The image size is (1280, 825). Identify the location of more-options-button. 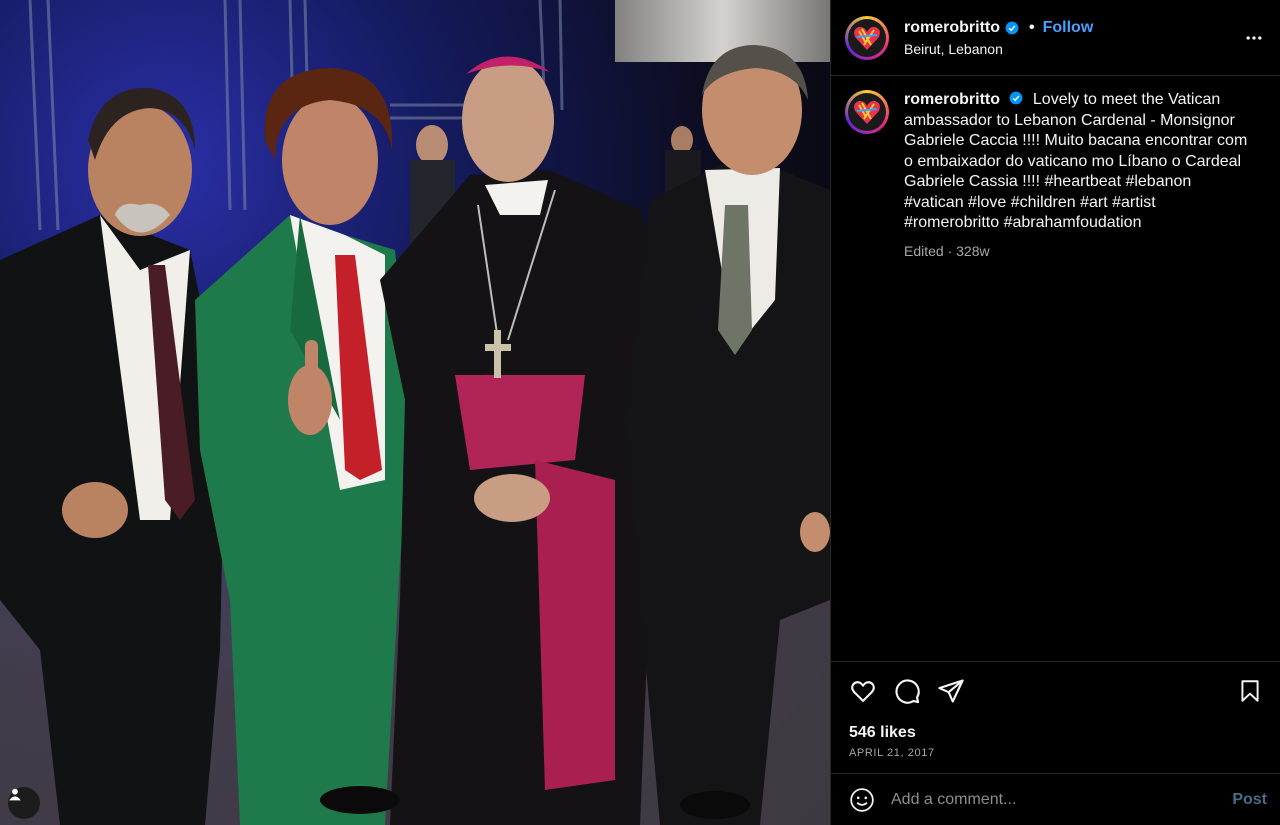
(1254, 40).